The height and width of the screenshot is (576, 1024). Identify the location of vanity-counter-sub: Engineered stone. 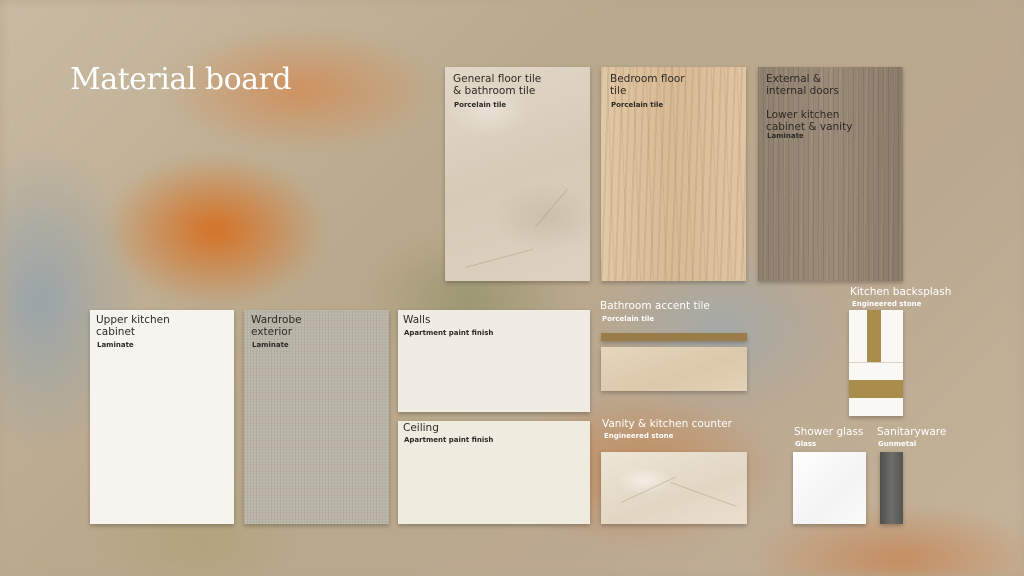
(639, 436).